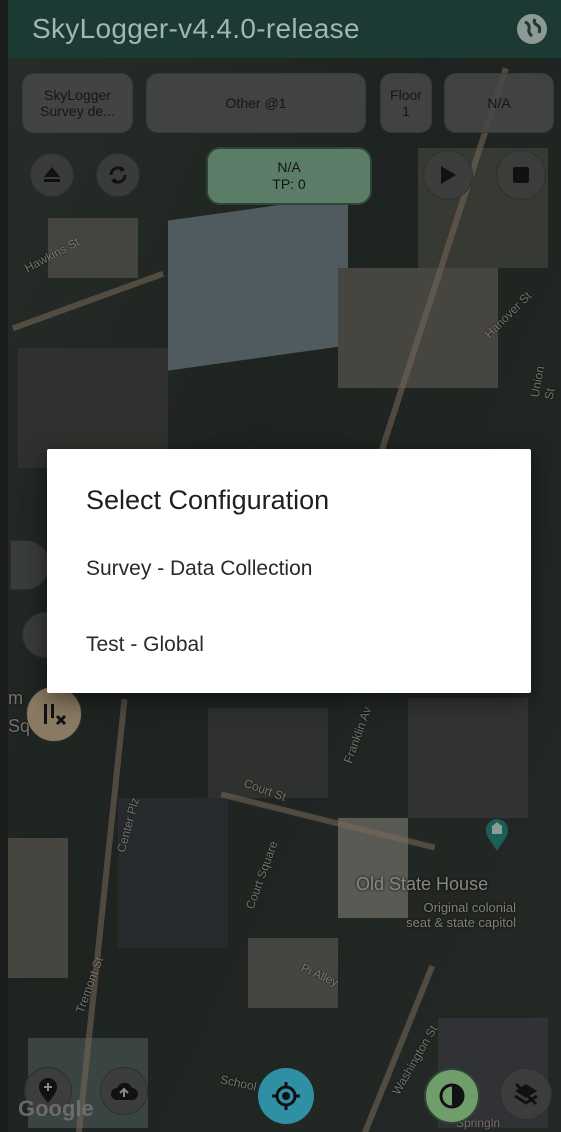  What do you see at coordinates (289, 167) in the screenshot?
I see `status-line1: N/A` at bounding box center [289, 167].